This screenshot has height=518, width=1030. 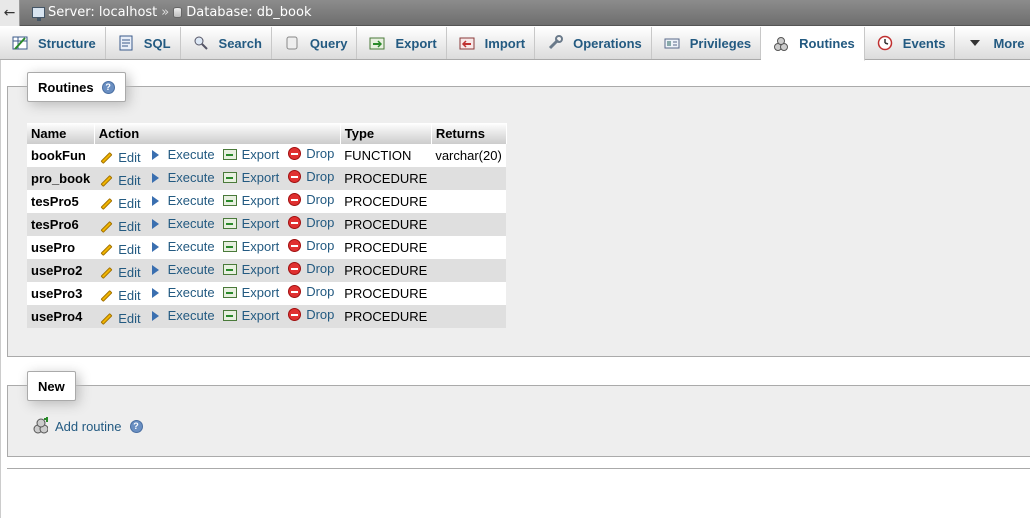 What do you see at coordinates (201, 43) in the screenshot?
I see `search-icon` at bounding box center [201, 43].